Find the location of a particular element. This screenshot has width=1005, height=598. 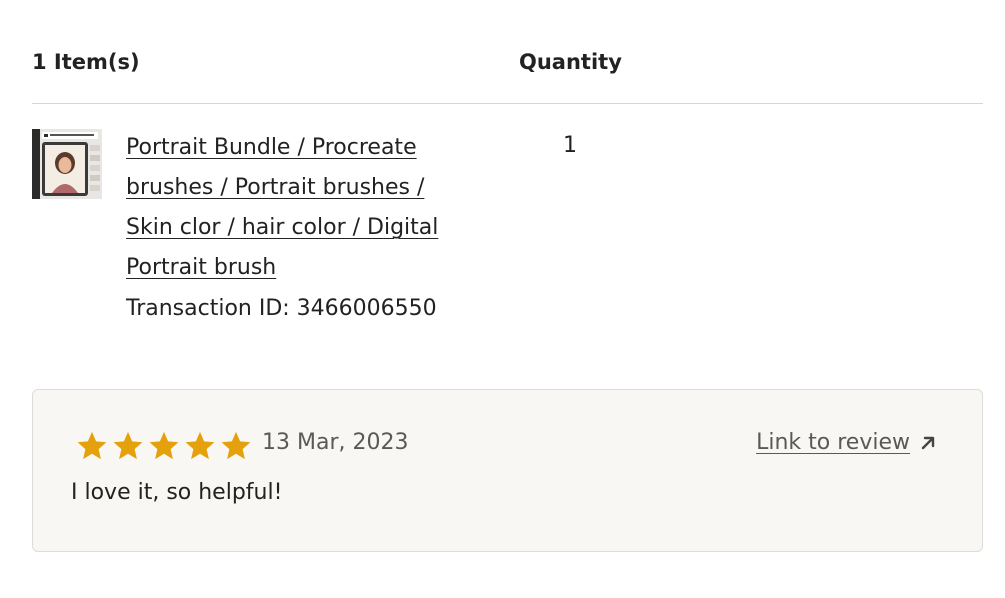

rating-stars is located at coordinates (164, 446).